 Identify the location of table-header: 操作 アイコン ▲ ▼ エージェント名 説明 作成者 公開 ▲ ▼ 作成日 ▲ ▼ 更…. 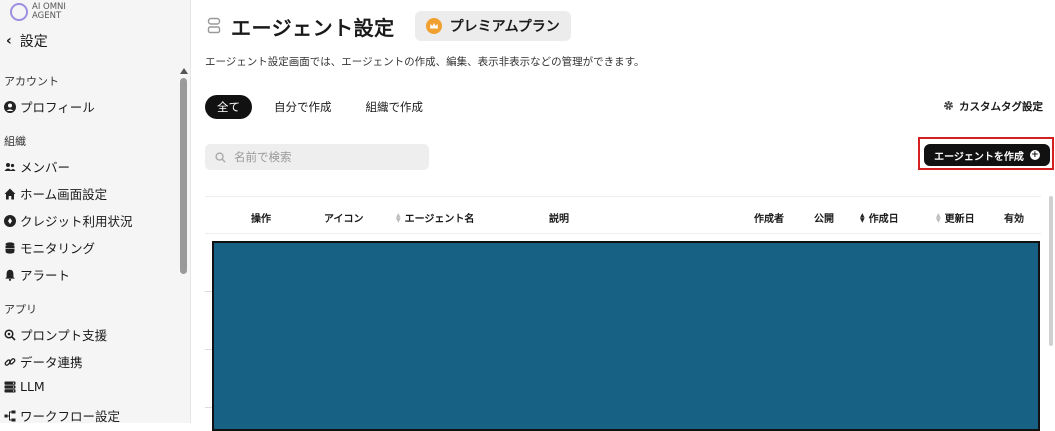
(623, 215).